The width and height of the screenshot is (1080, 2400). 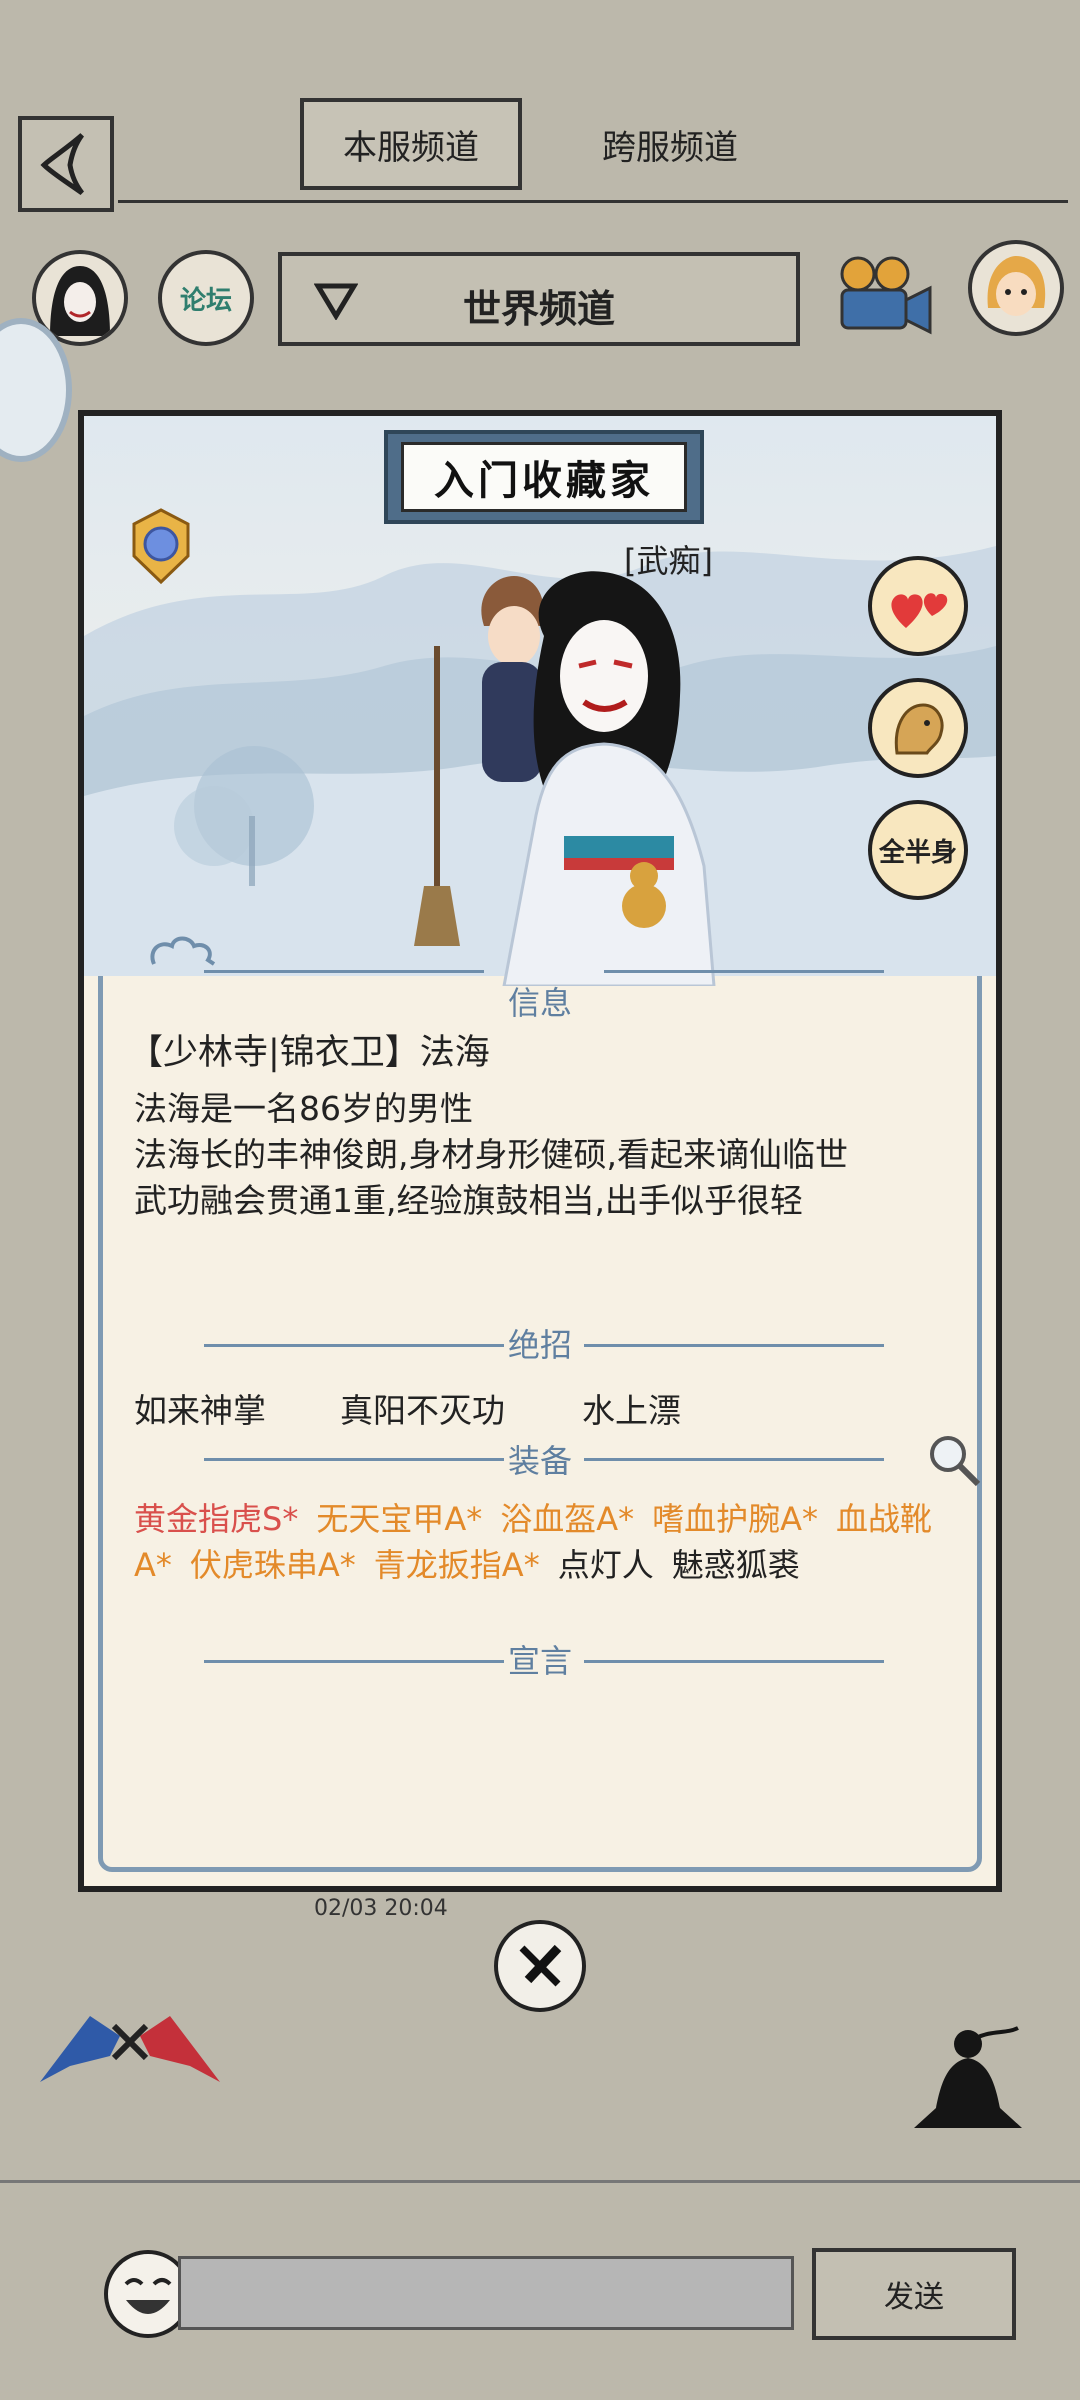 What do you see at coordinates (161, 546) in the screenshot?
I see `rank-badge-icon` at bounding box center [161, 546].